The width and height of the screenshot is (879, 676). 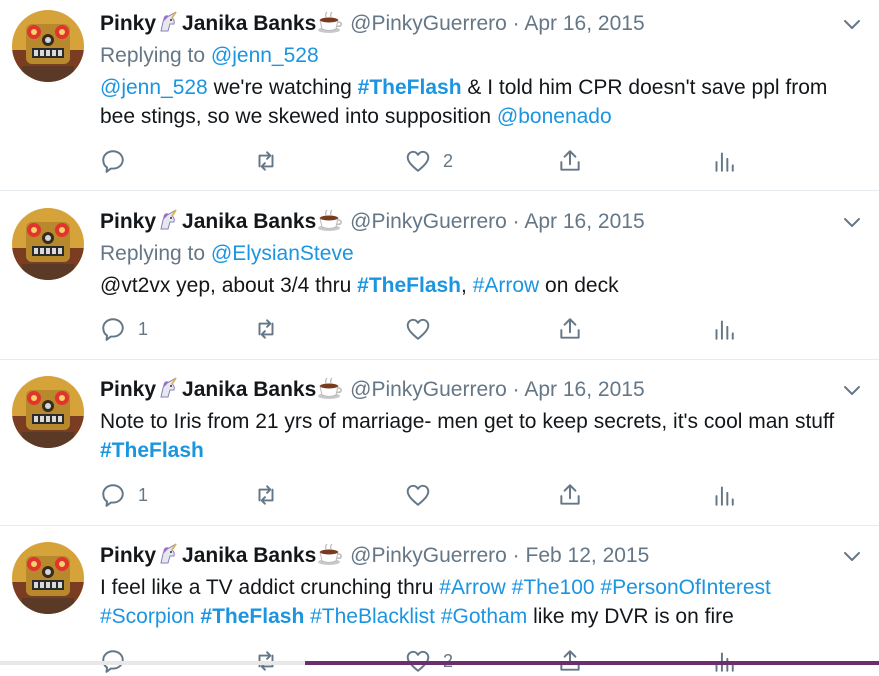 What do you see at coordinates (467, 285) in the screenshot?
I see `text-segment: ,` at bounding box center [467, 285].